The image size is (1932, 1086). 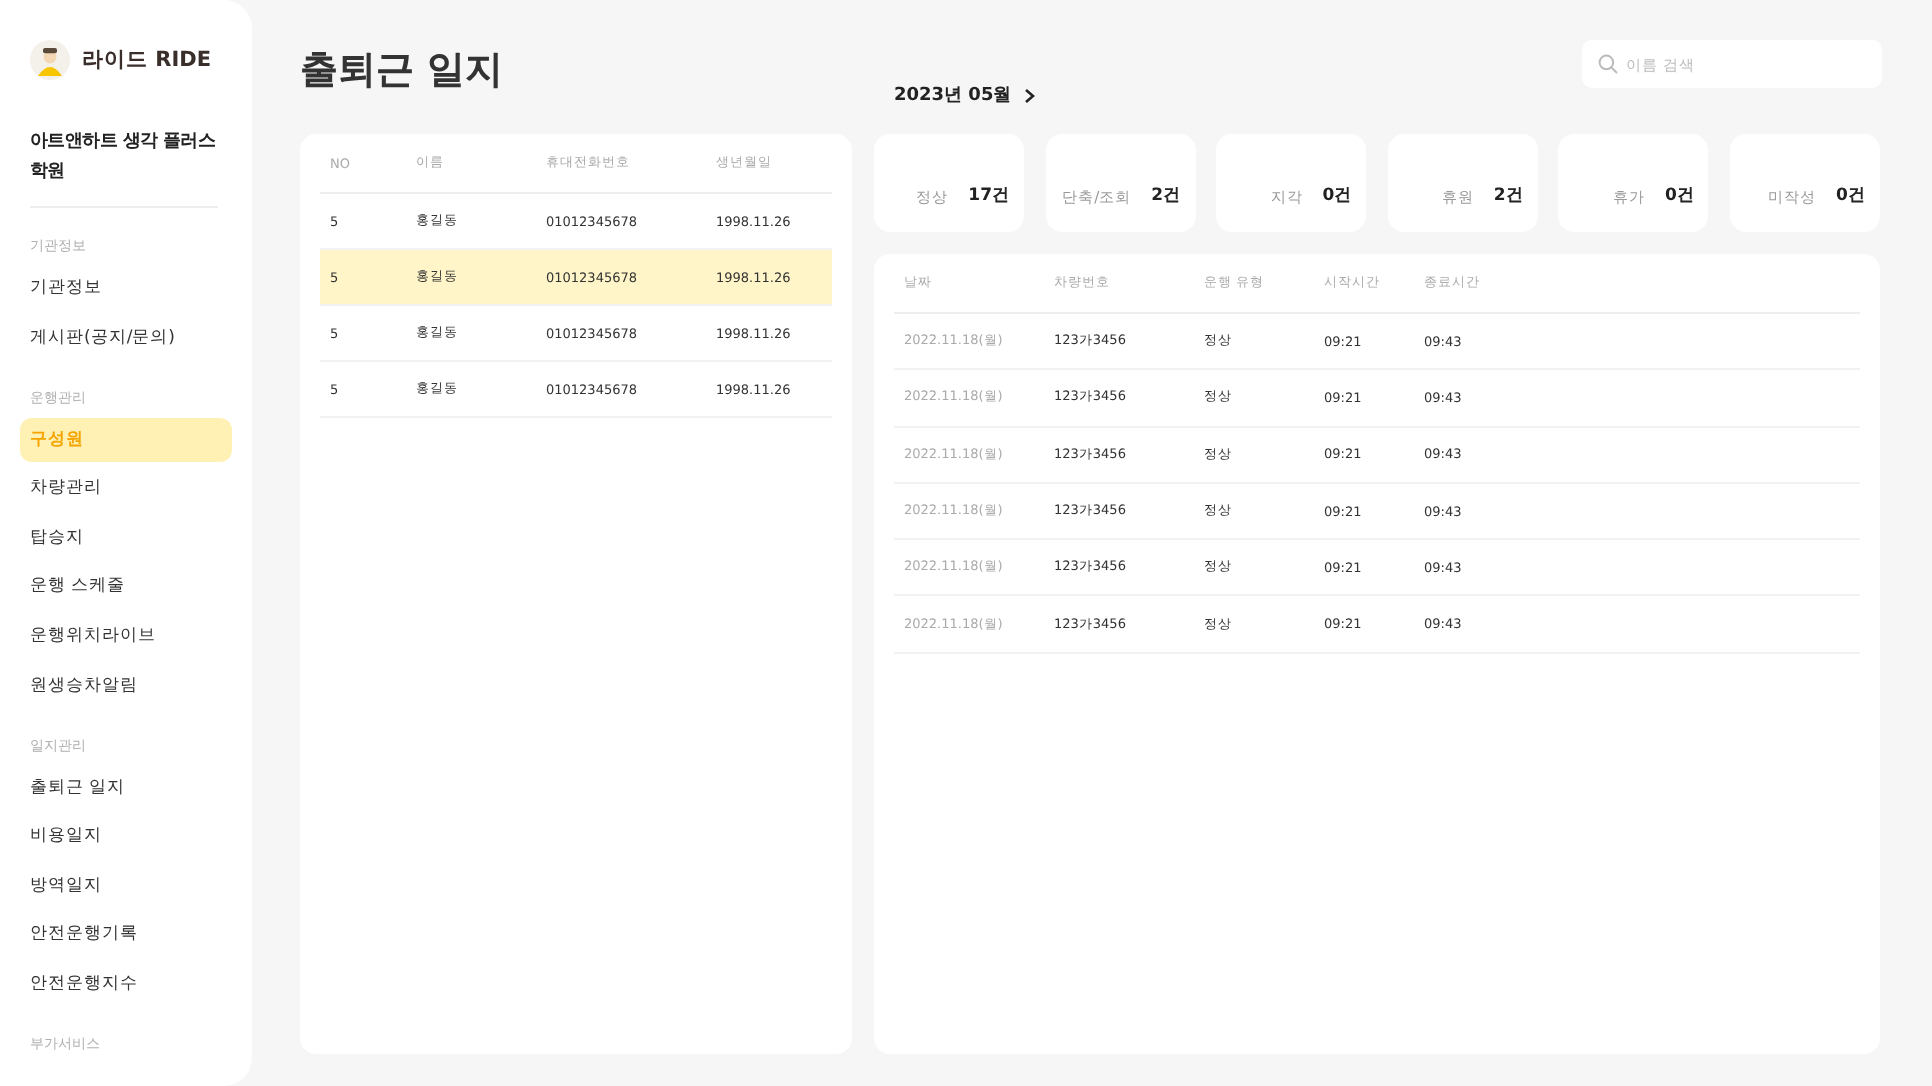 What do you see at coordinates (147, 60) in the screenshot?
I see `brand-name: 라이드 RIDE` at bounding box center [147, 60].